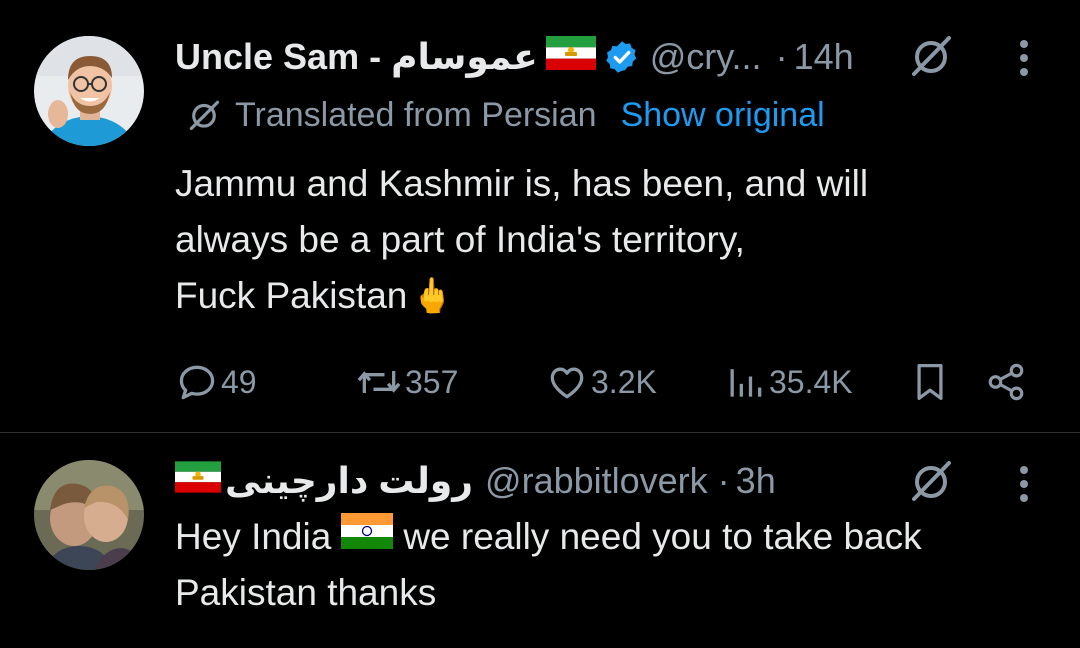 This screenshot has width=1080, height=648. I want to click on post-text-line-1b: we really need you to take back, so click(662, 536).